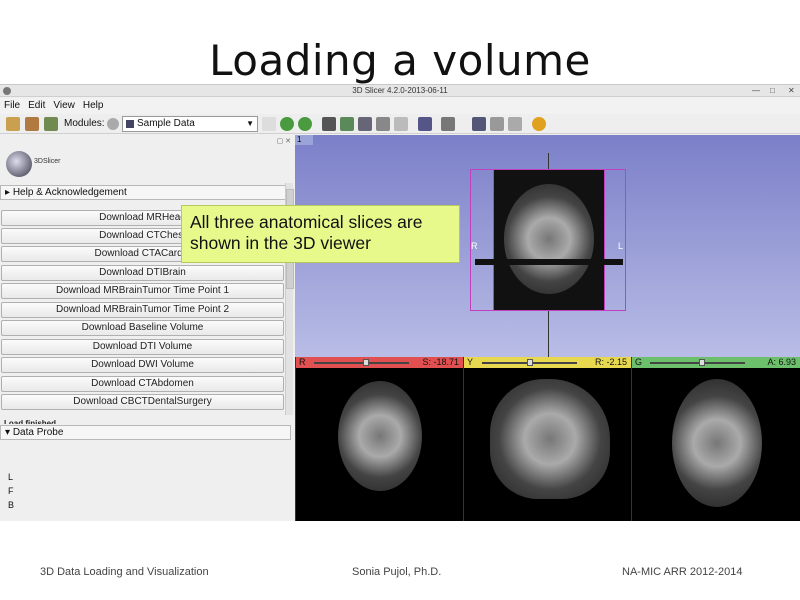 The width and height of the screenshot is (800, 600). What do you see at coordinates (269, 124) in the screenshot?
I see `module-history-icon` at bounding box center [269, 124].